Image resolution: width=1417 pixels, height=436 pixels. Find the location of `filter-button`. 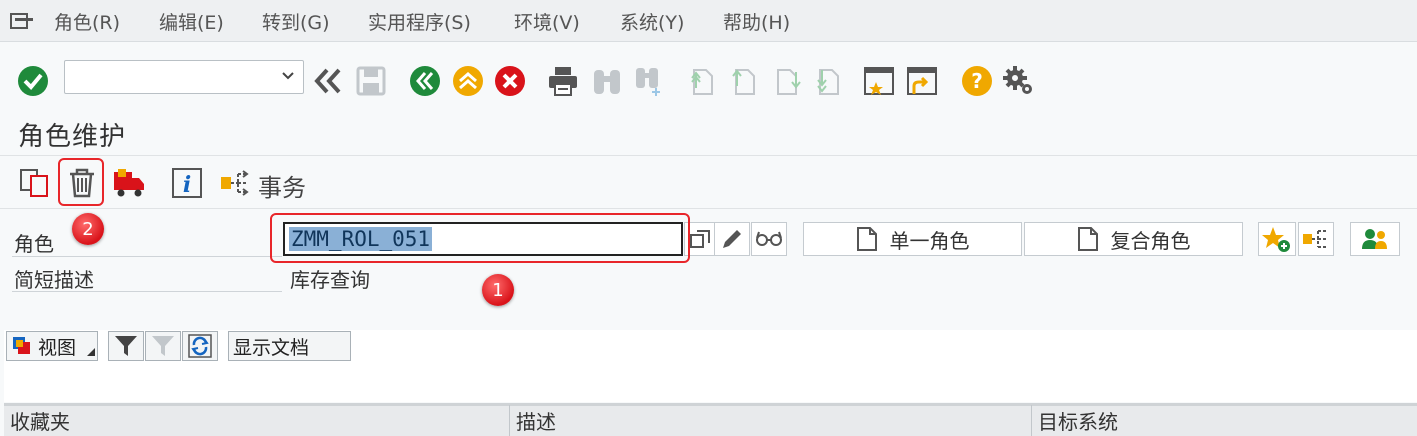

filter-button is located at coordinates (126, 346).